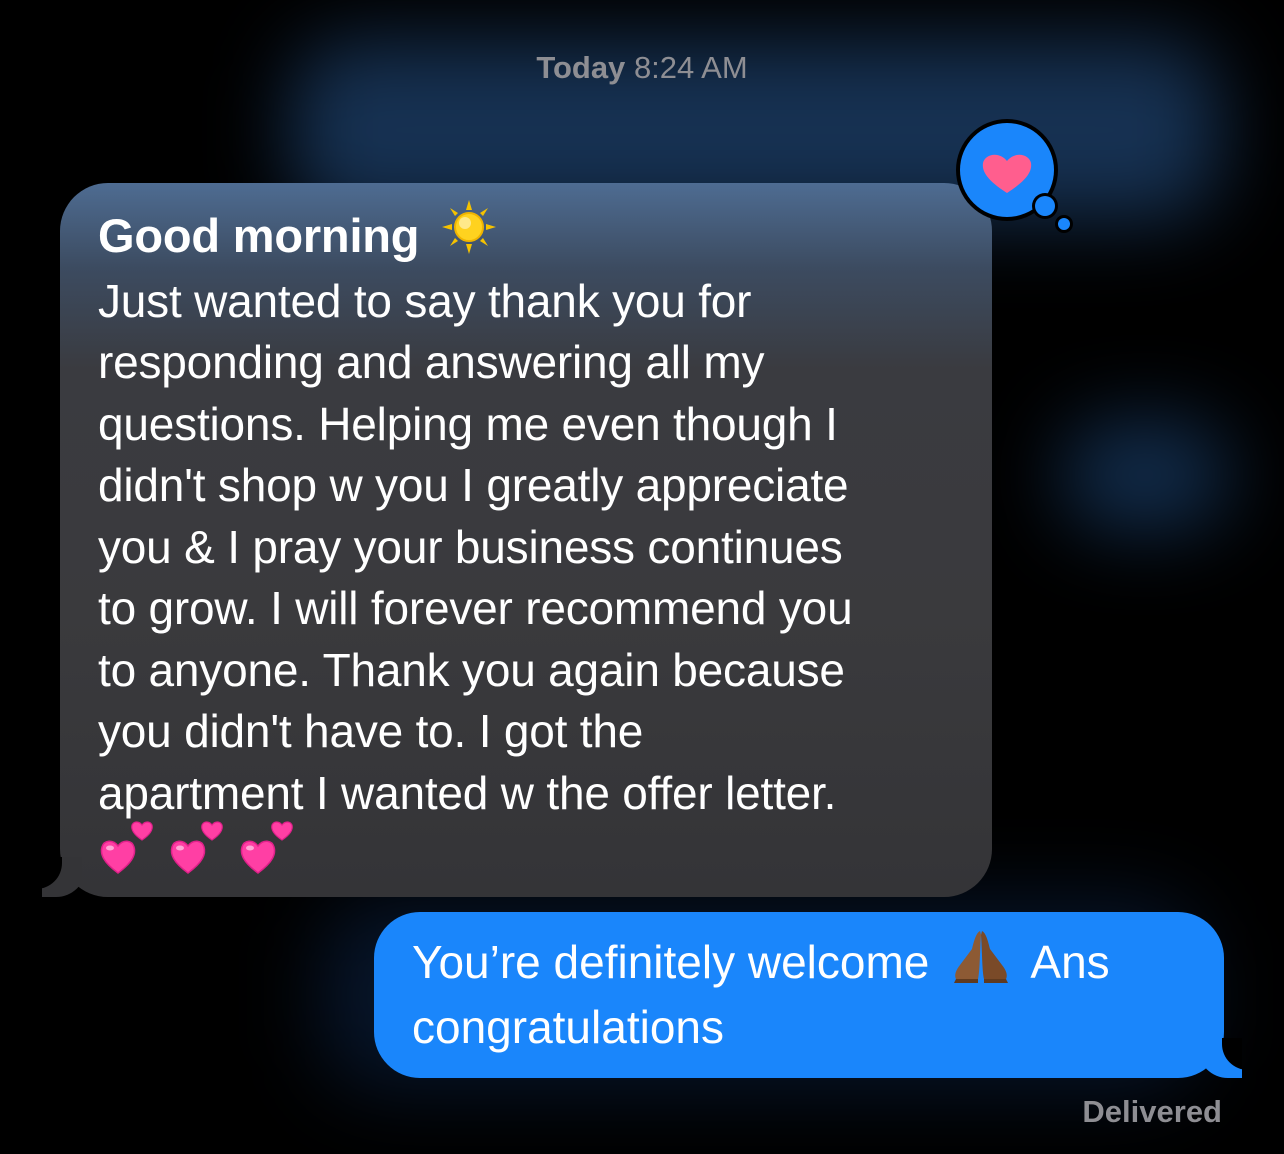 This screenshot has height=1154, width=1284. Describe the element at coordinates (473, 485) in the screenshot. I see `message-line: didn't shop w you I greatly appreciate` at that location.